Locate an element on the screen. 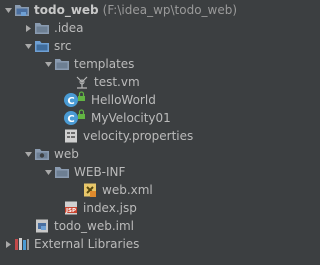 The width and height of the screenshot is (320, 265). tree-node-web-inf: WEB-INF is located at coordinates (136, 172).